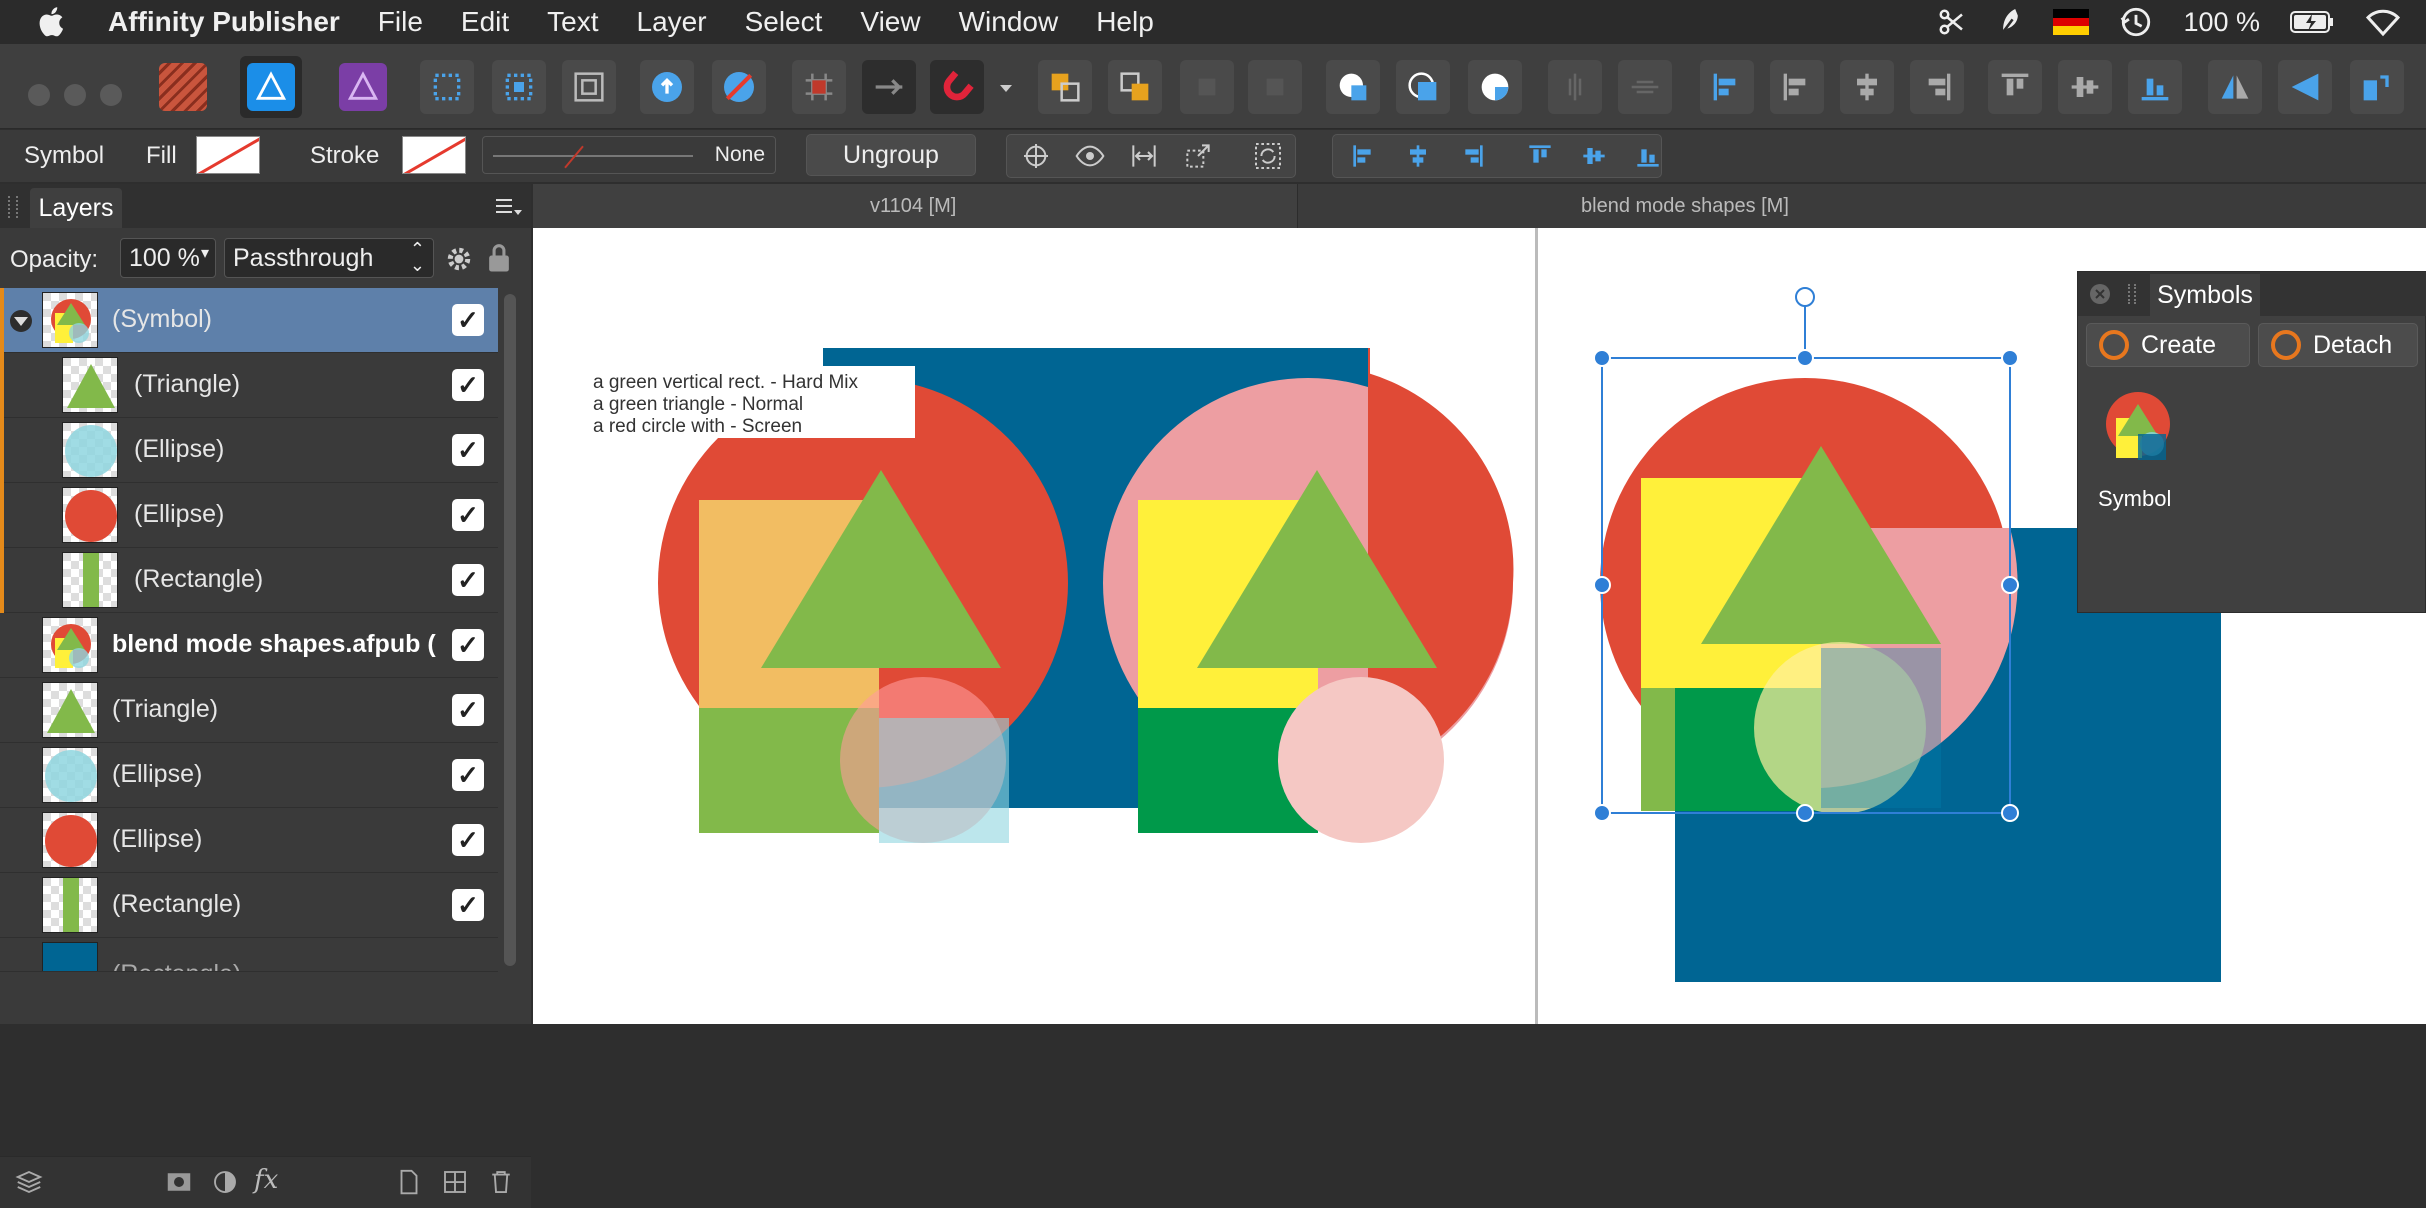 The height and width of the screenshot is (1208, 2426). Describe the element at coordinates (1805, 297) in the screenshot. I see `rotation-handle` at that location.